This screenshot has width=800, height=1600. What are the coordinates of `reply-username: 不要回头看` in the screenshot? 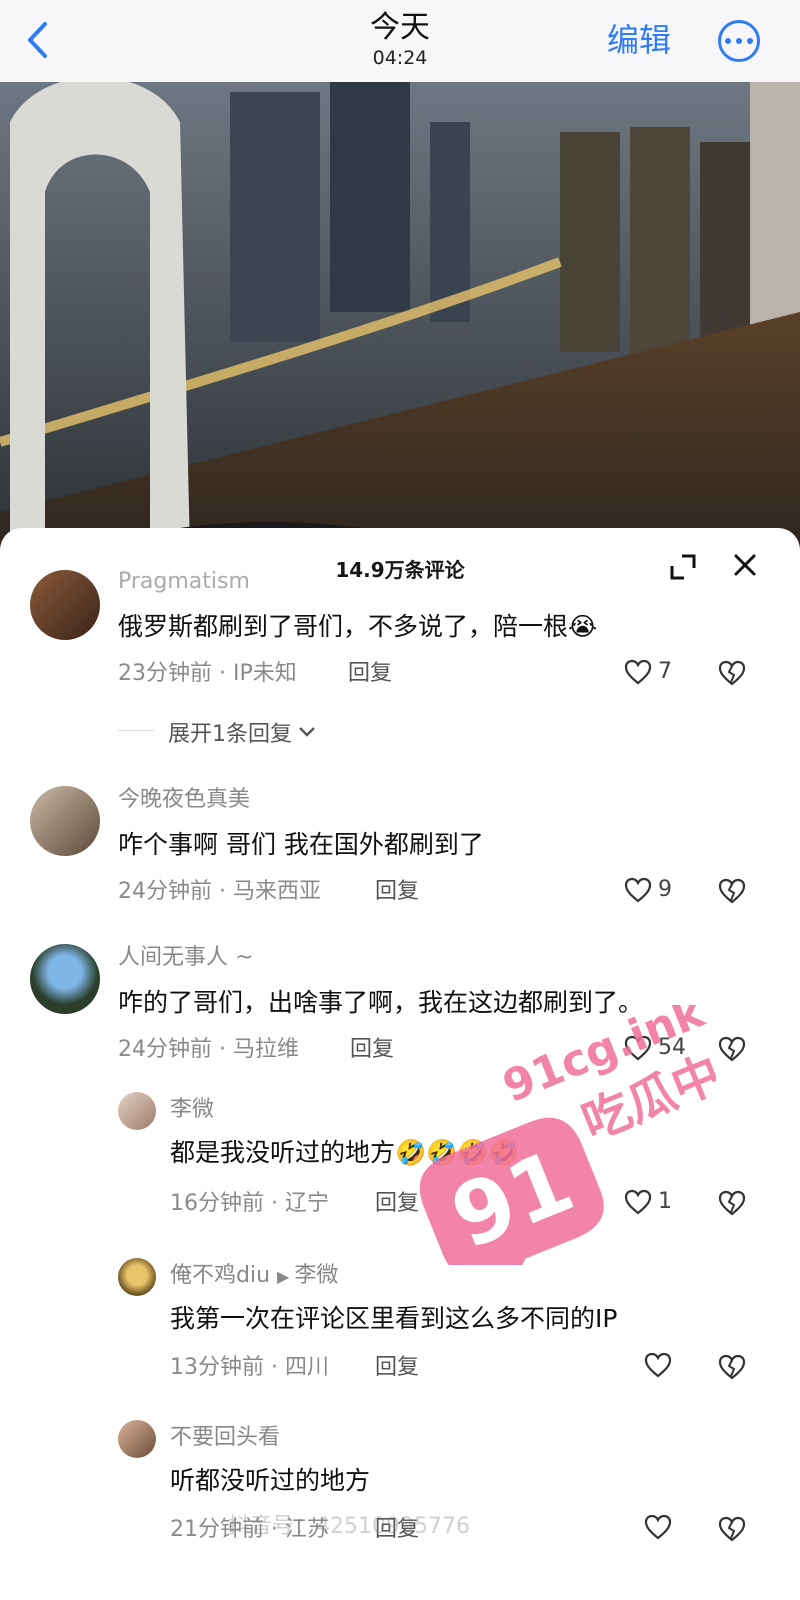 It's located at (225, 1438).